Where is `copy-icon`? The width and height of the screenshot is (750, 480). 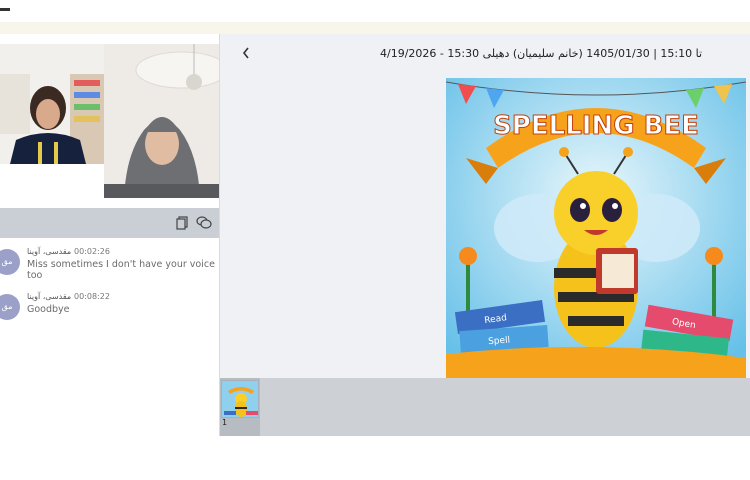
copy-icon is located at coordinates (184, 223).